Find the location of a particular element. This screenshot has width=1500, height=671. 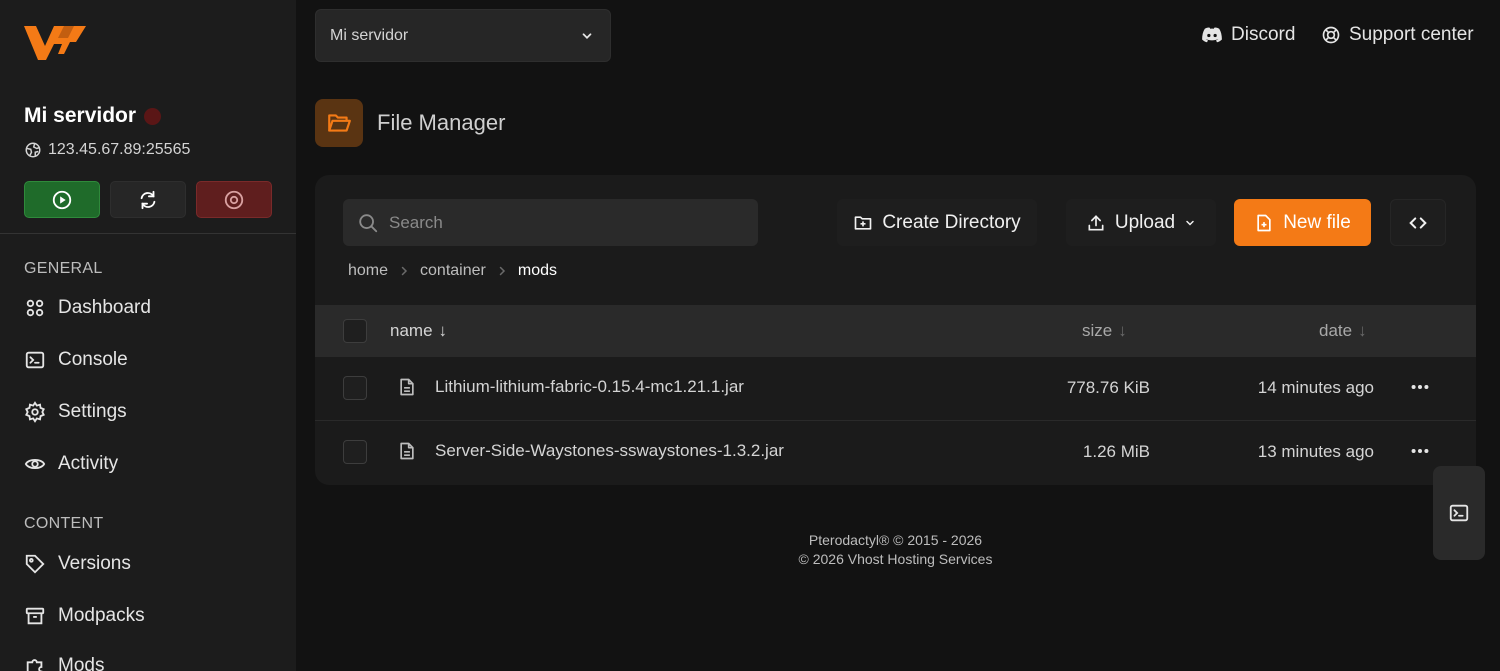

sidebar-item-label: Activity is located at coordinates (88, 463).